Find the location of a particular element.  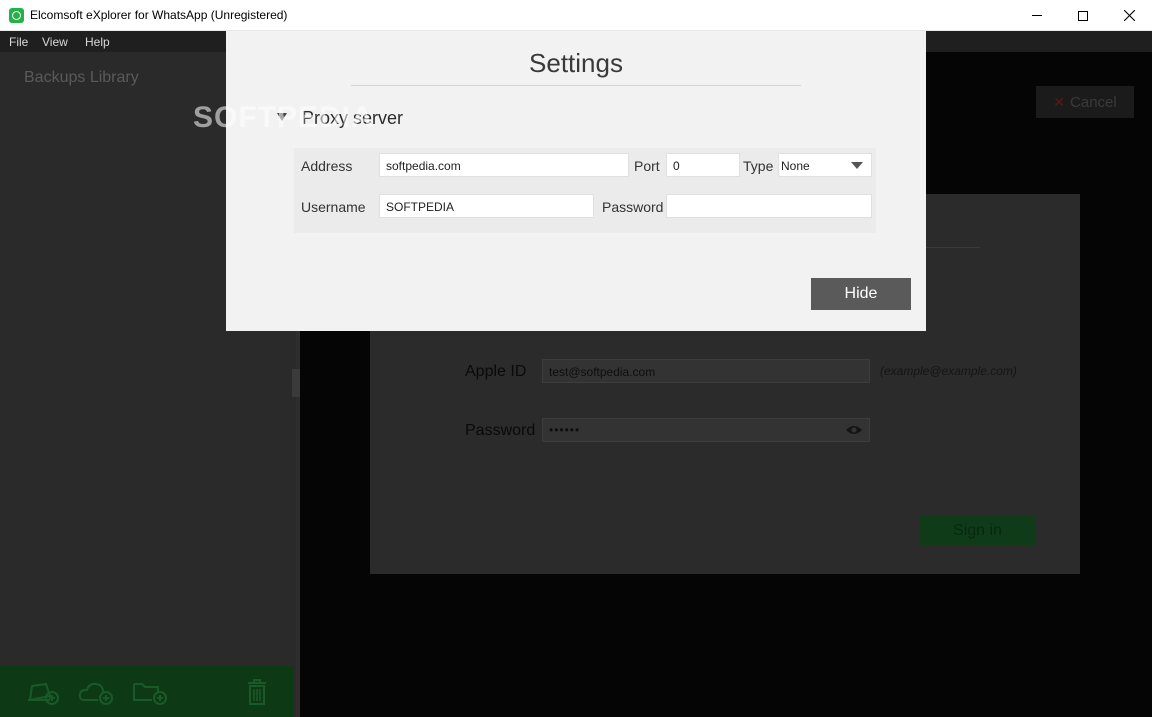

cancel-button: ✕ Cancel is located at coordinates (1085, 102).